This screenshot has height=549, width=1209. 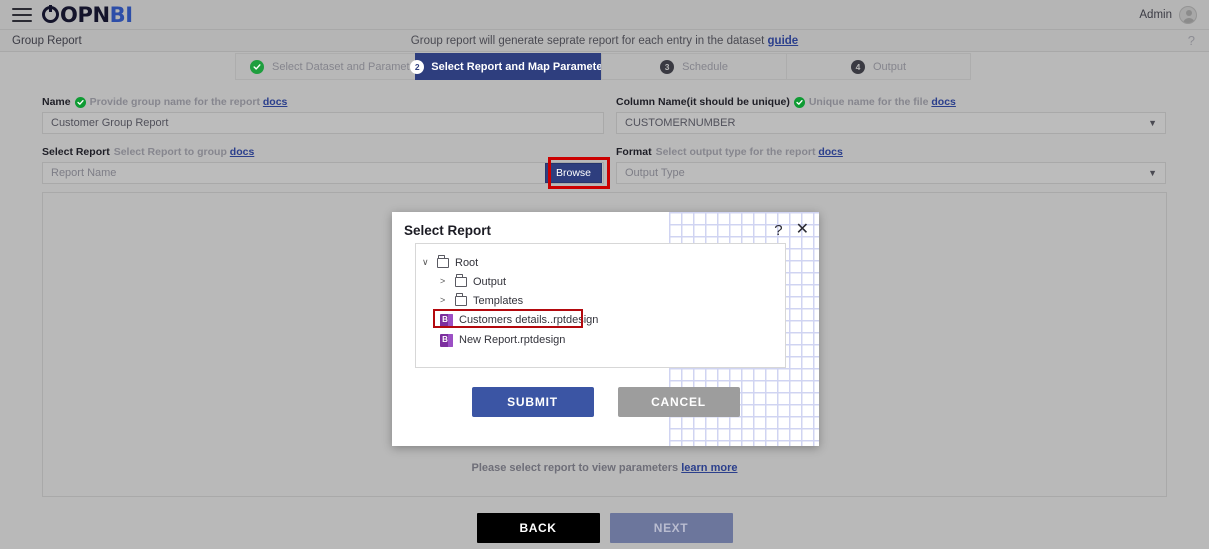 What do you see at coordinates (275, 102) in the screenshot?
I see `name-docs-link: docs` at bounding box center [275, 102].